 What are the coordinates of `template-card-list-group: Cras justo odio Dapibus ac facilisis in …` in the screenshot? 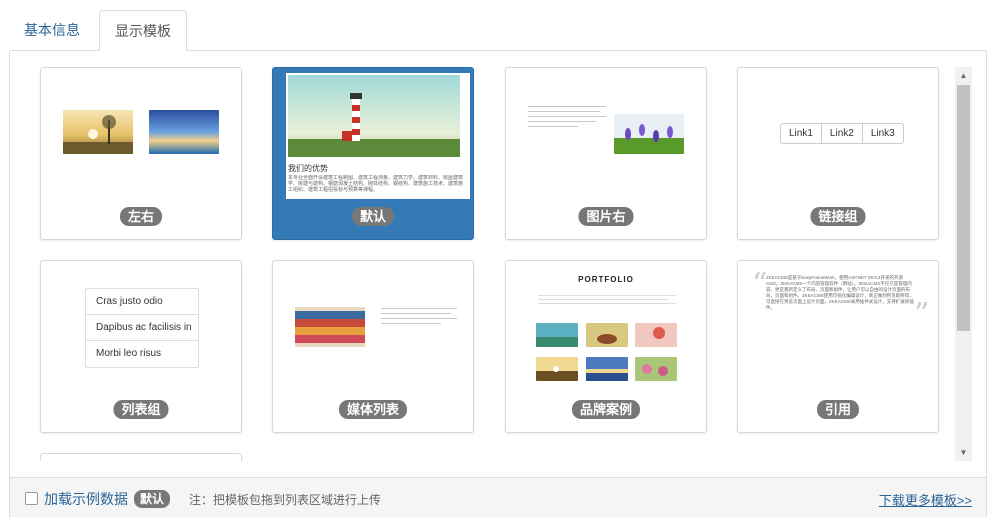 It's located at (141, 346).